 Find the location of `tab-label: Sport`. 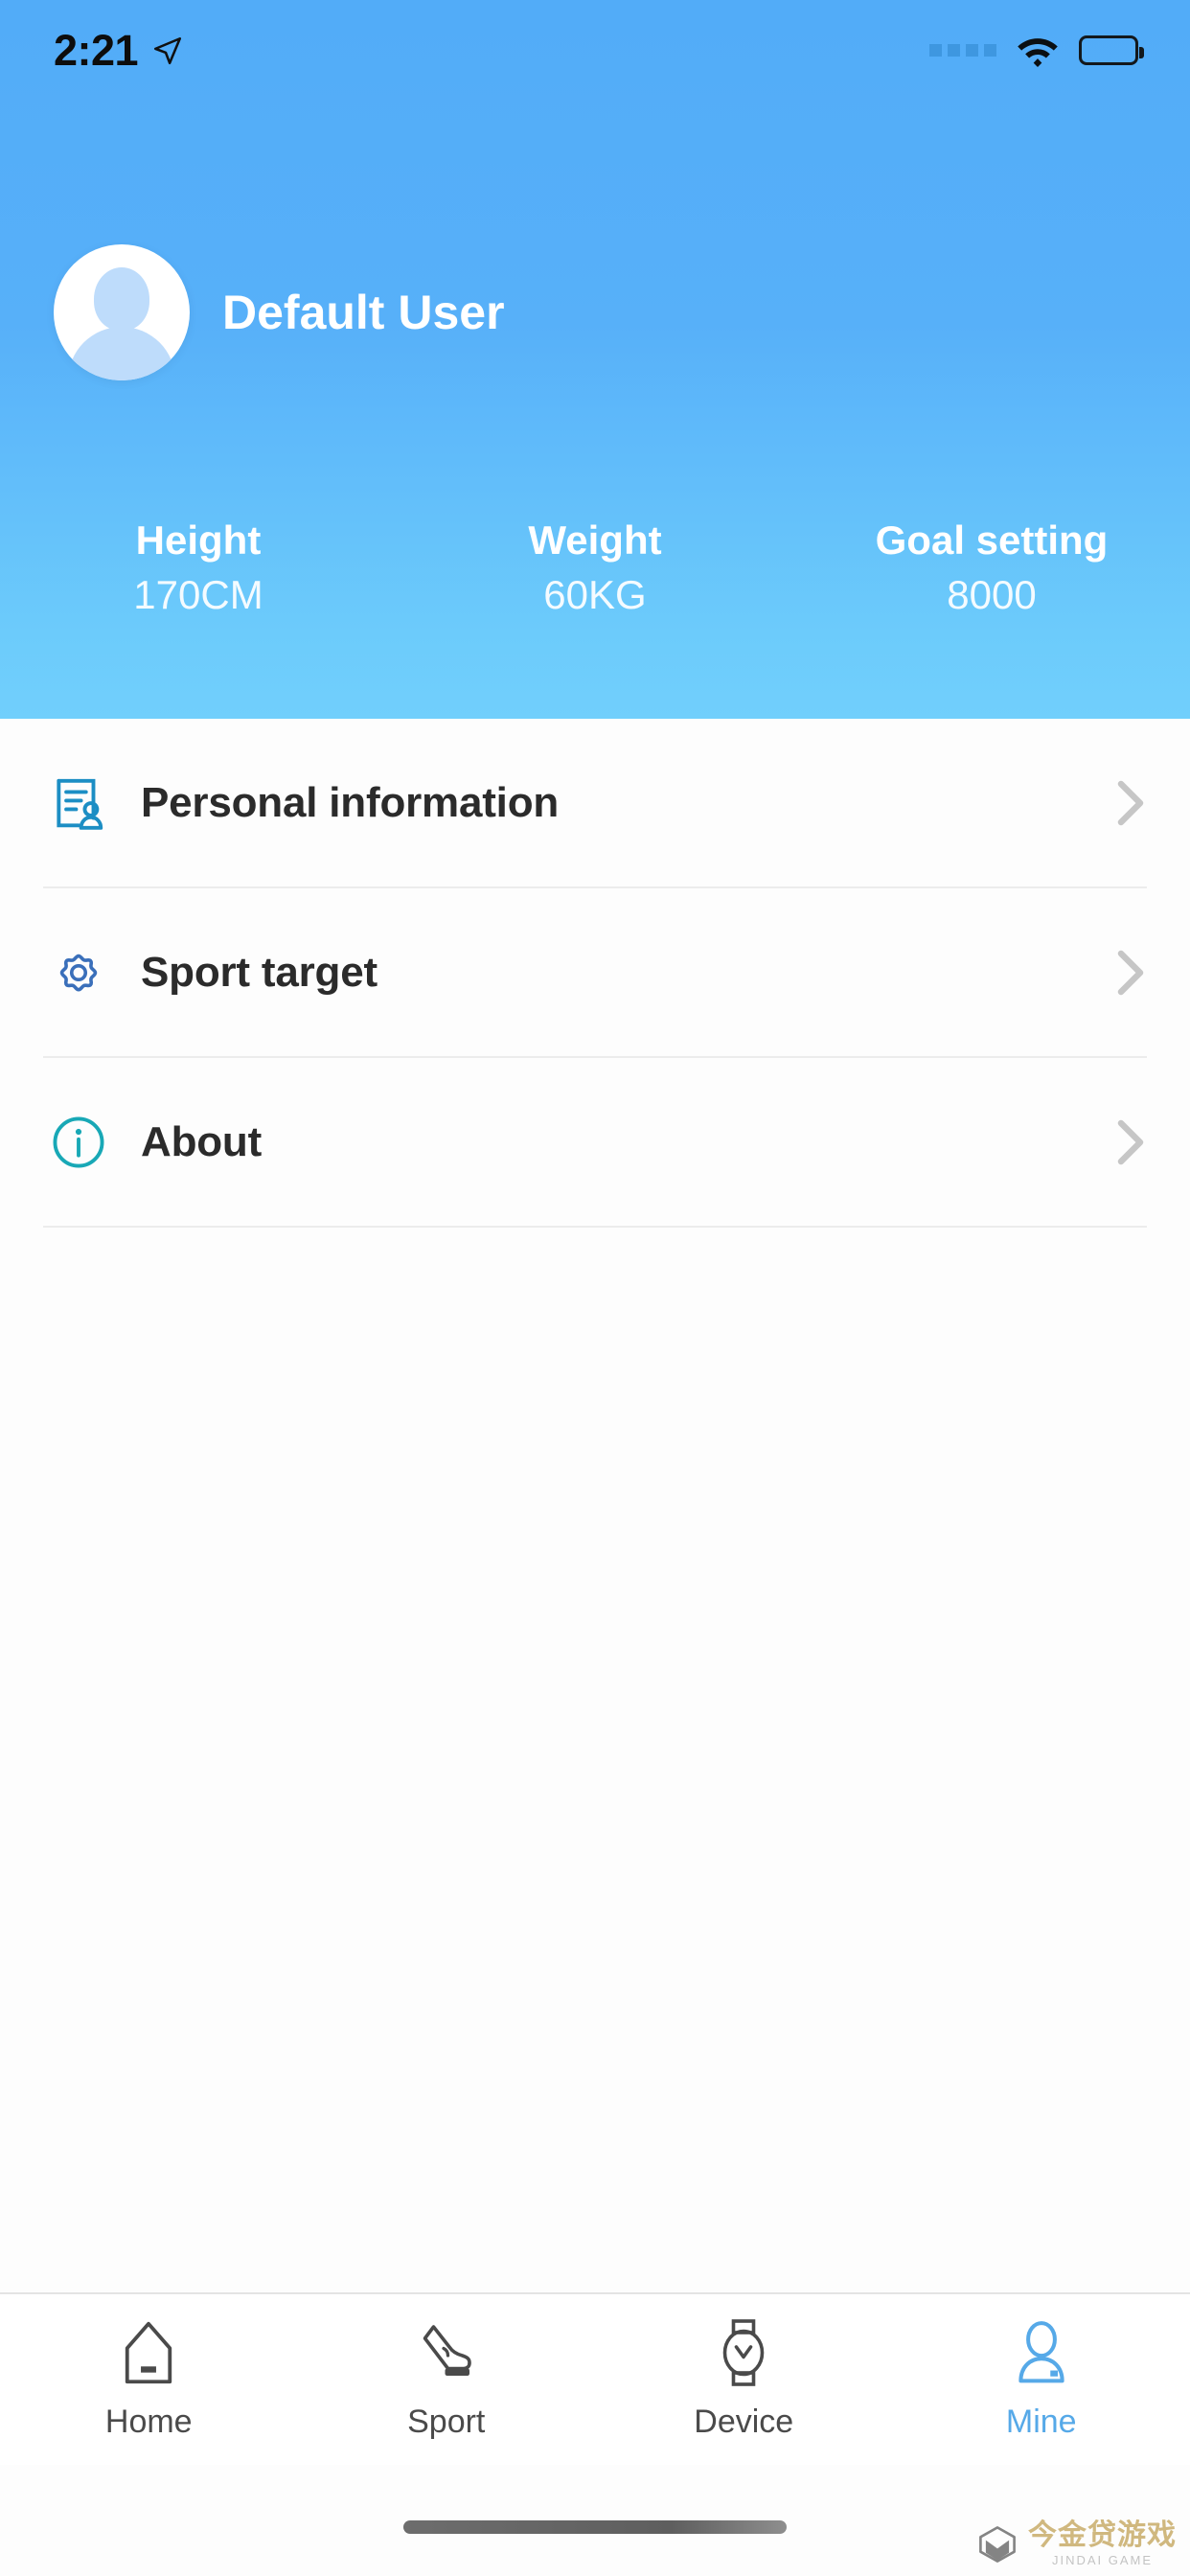

tab-label: Sport is located at coordinates (447, 2422).